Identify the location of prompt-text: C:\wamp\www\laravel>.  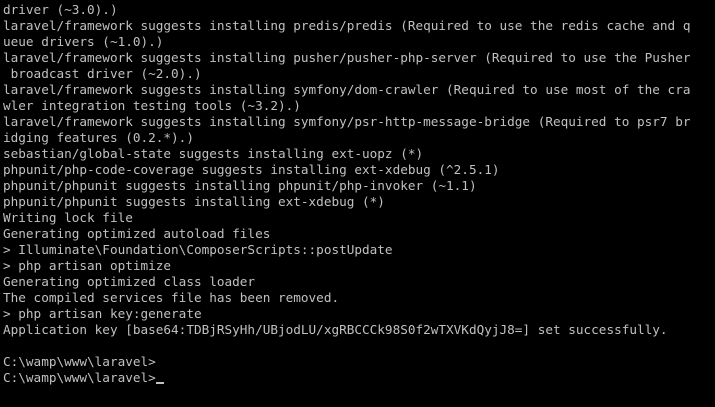
(79, 377).